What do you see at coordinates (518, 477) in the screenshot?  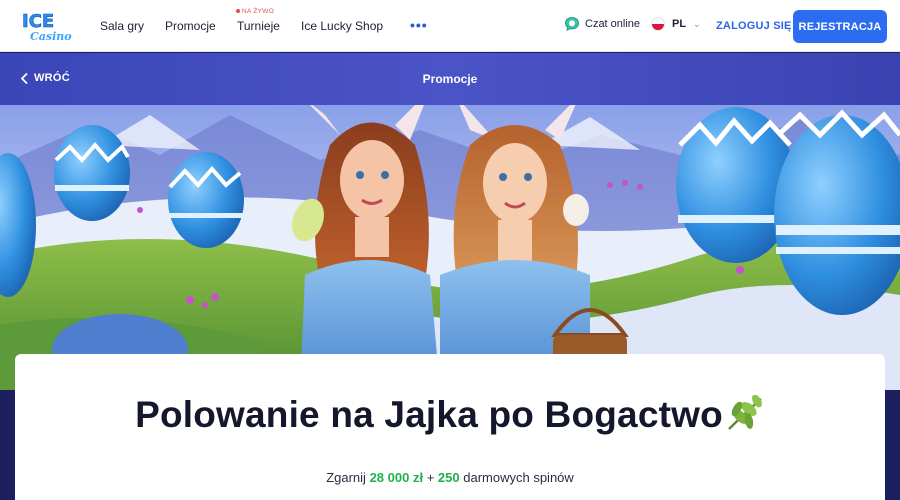 I see `promo-subtitle-suffix: darmowych spinów` at bounding box center [518, 477].